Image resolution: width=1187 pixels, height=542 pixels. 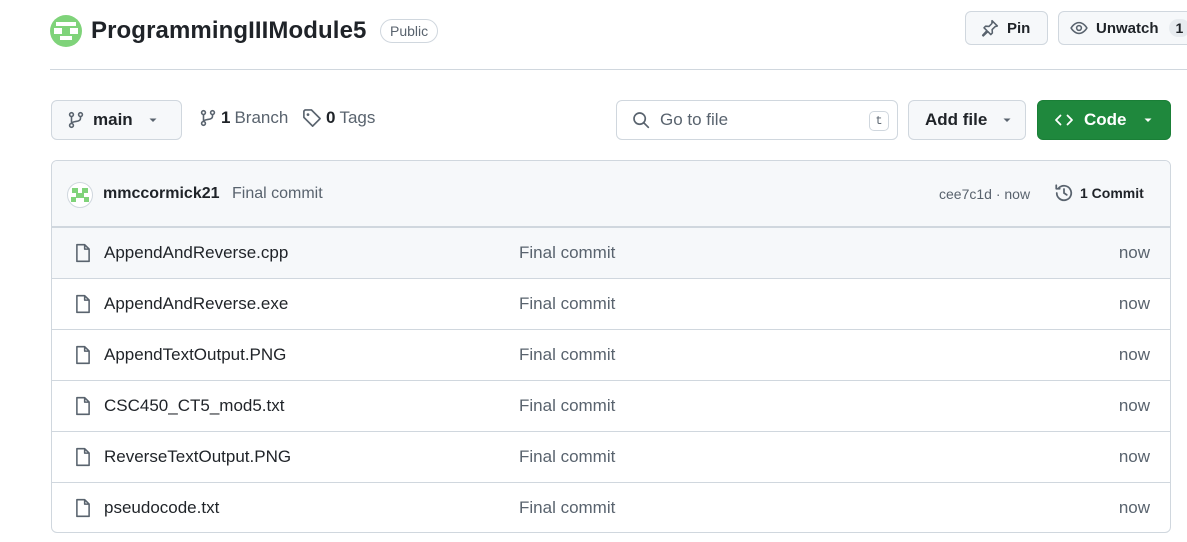 I want to click on commits-link: 1 Commit, so click(x=1099, y=193).